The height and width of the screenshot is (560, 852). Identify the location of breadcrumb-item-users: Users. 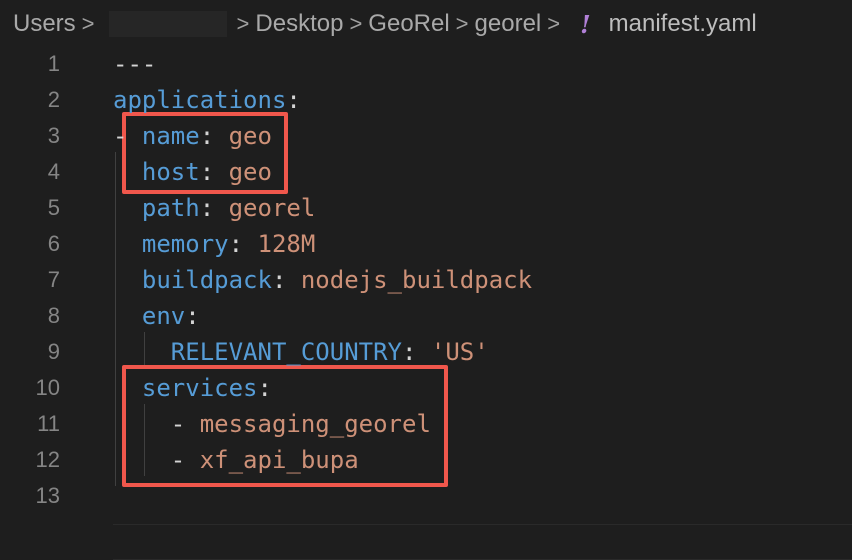
(44, 24).